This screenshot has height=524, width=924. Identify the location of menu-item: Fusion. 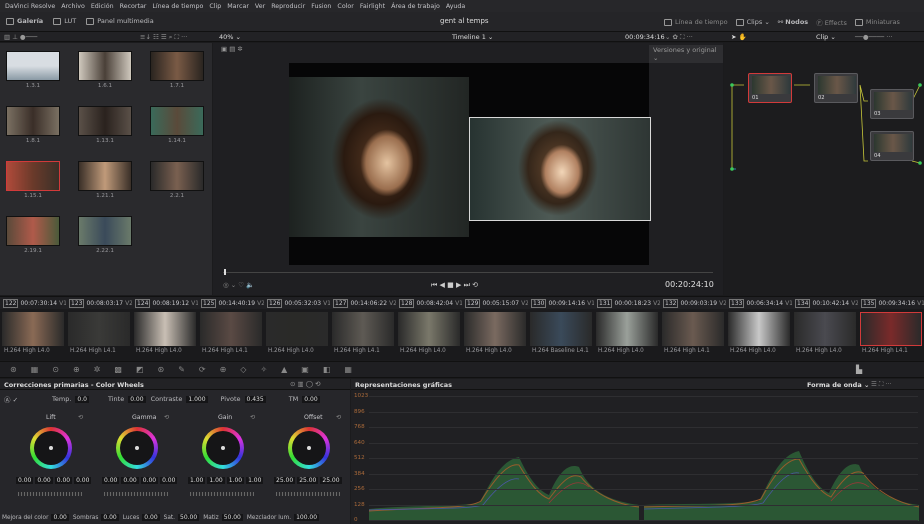
(321, 6).